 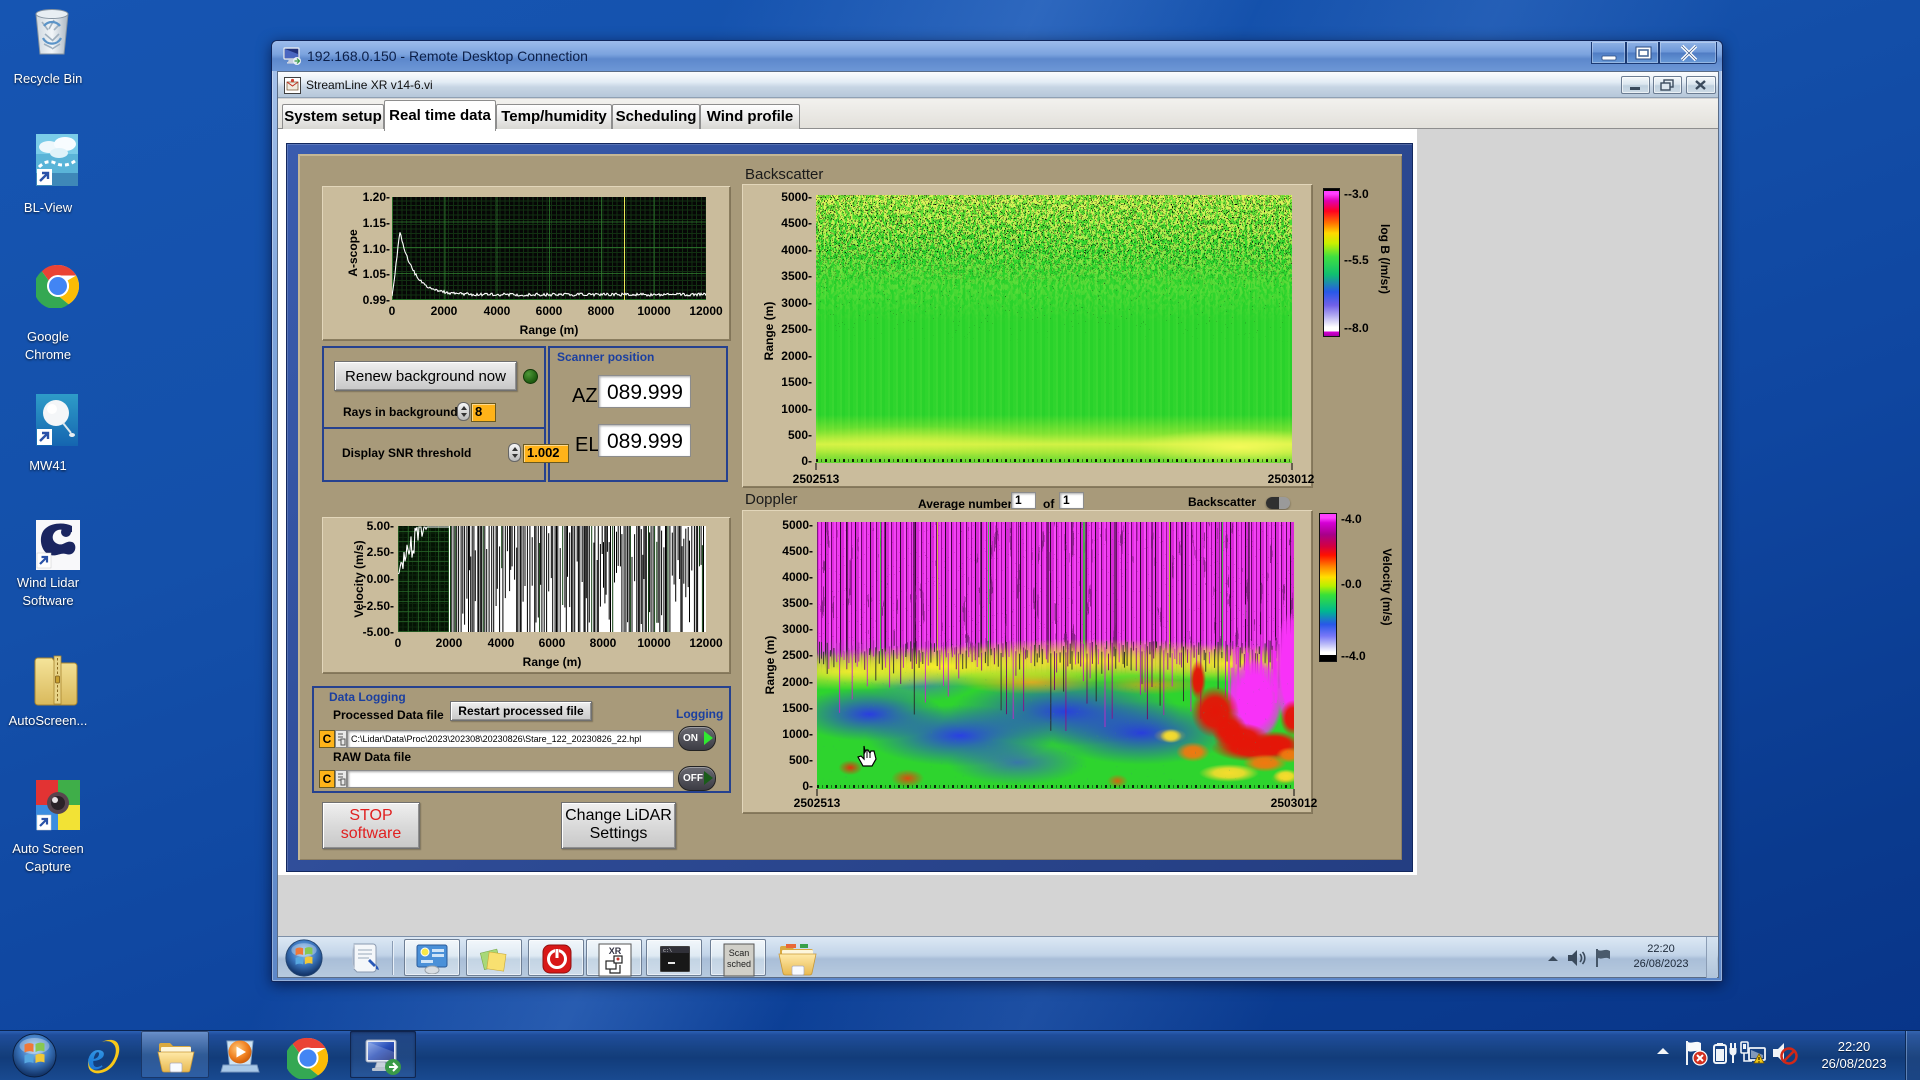 I want to click on svg-text: c:\, so click(x=667, y=951).